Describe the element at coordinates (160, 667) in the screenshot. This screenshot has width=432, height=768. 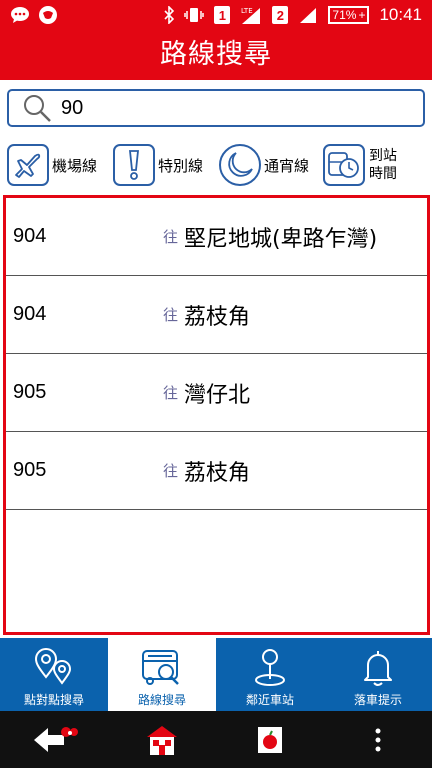
I see `bus-search-icon` at that location.